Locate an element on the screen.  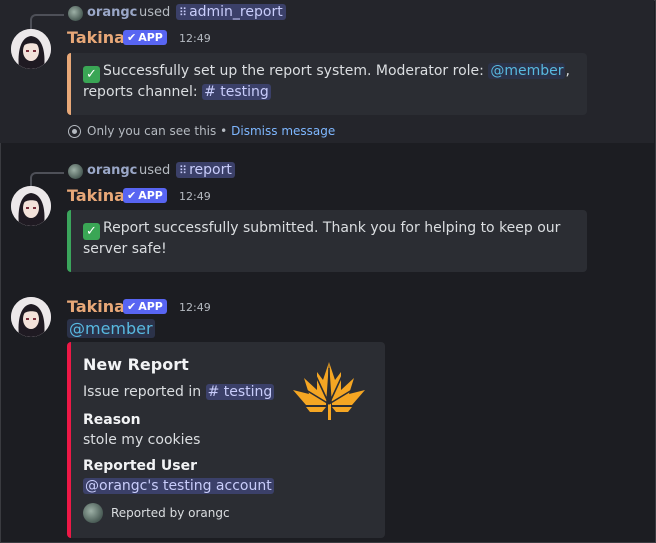
ephemeral-notice: Only you can see this • Dismiss message is located at coordinates (201, 131).